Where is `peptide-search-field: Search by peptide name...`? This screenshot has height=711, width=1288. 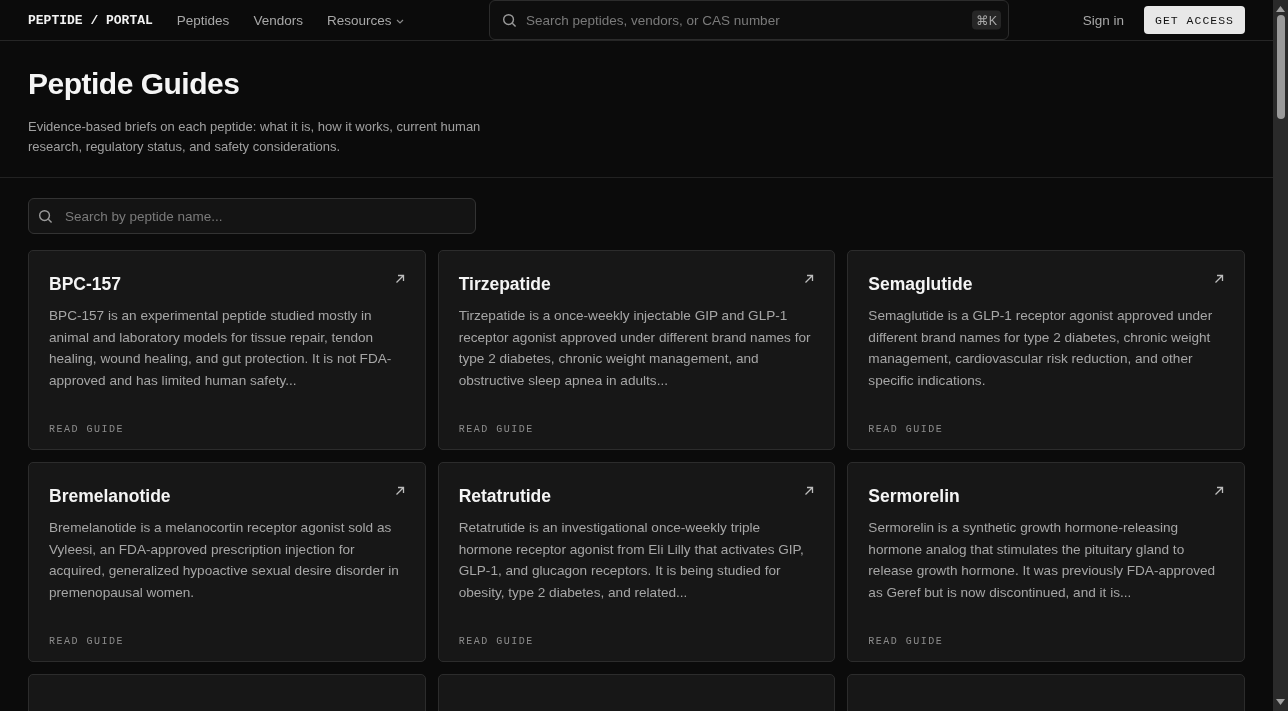
peptide-search-field: Search by peptide name... is located at coordinates (252, 216).